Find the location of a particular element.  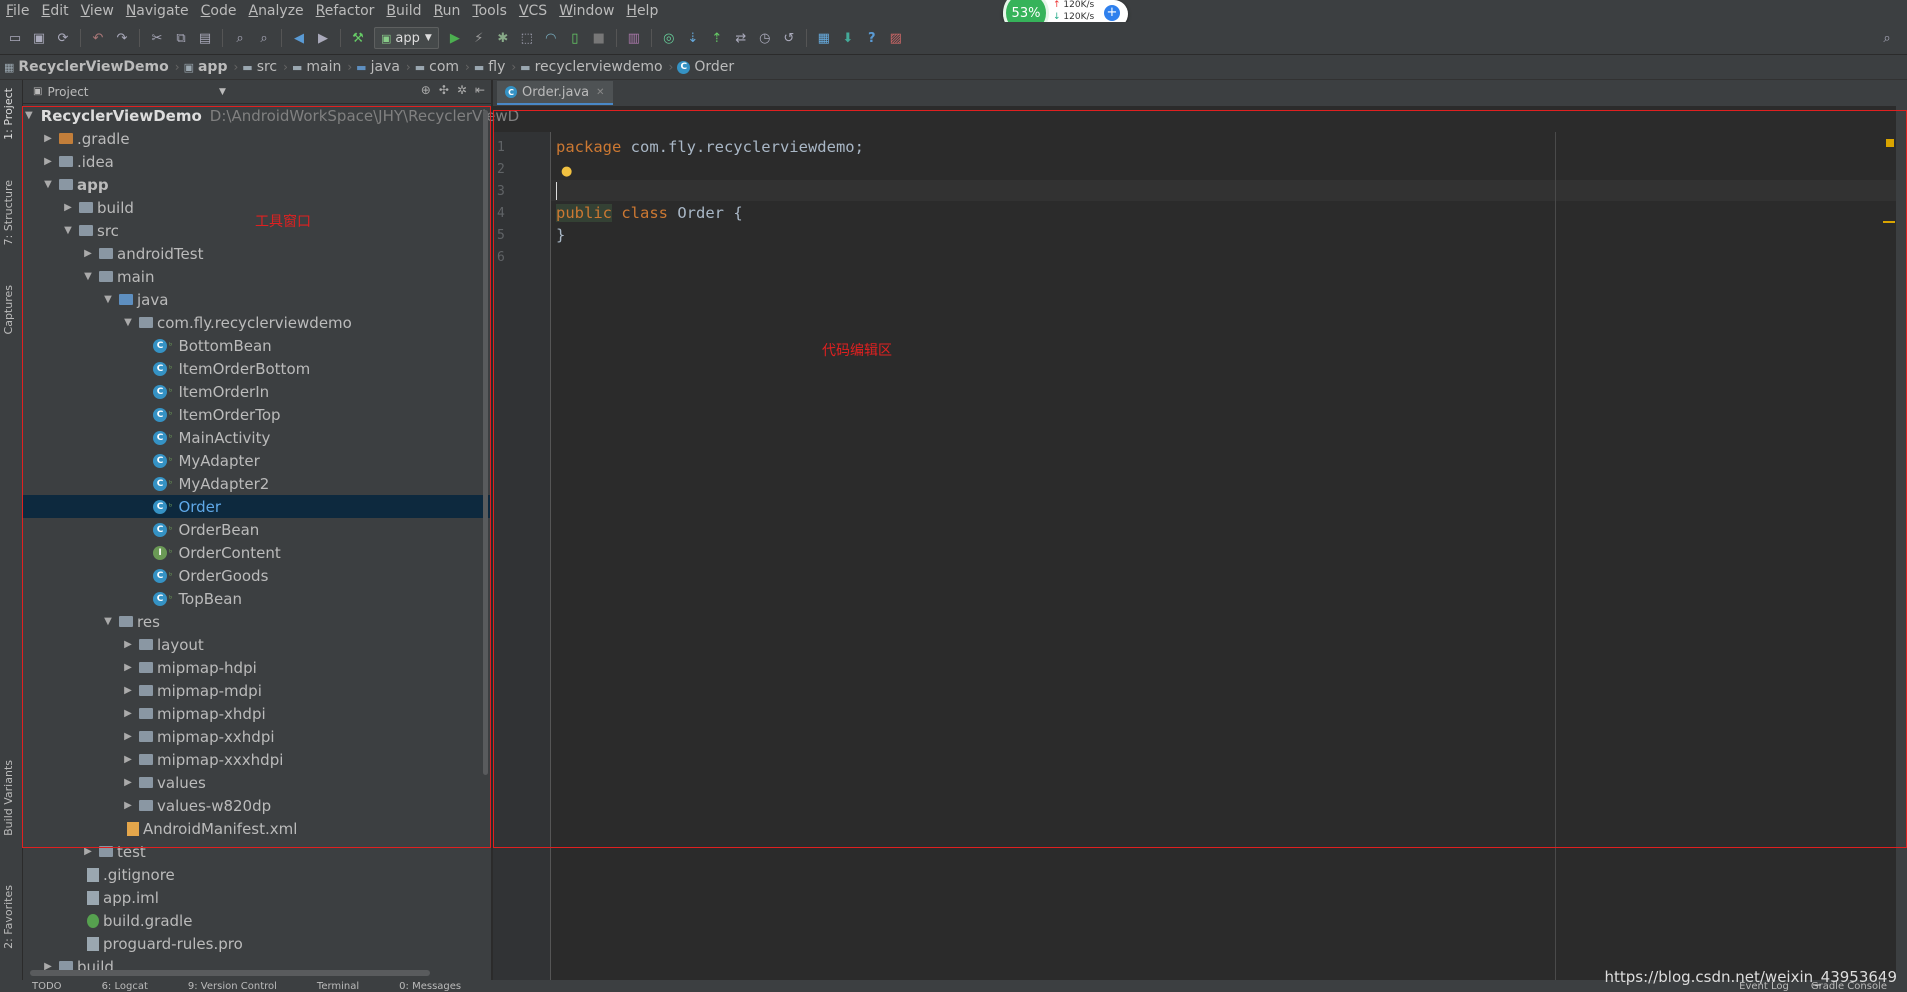

tree-item: Cᵇ BottomBean is located at coordinates (257, 345).